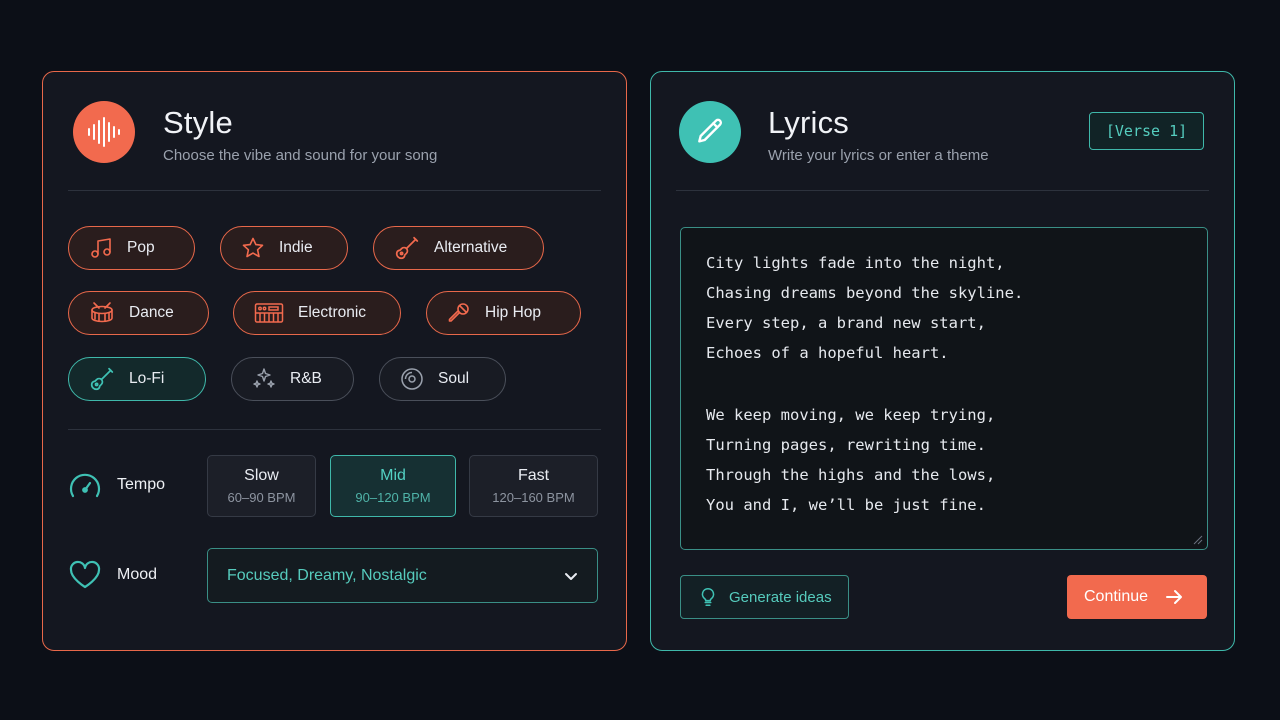 The height and width of the screenshot is (720, 1280). Describe the element at coordinates (454, 378) in the screenshot. I see `genre-label: Soul` at that location.